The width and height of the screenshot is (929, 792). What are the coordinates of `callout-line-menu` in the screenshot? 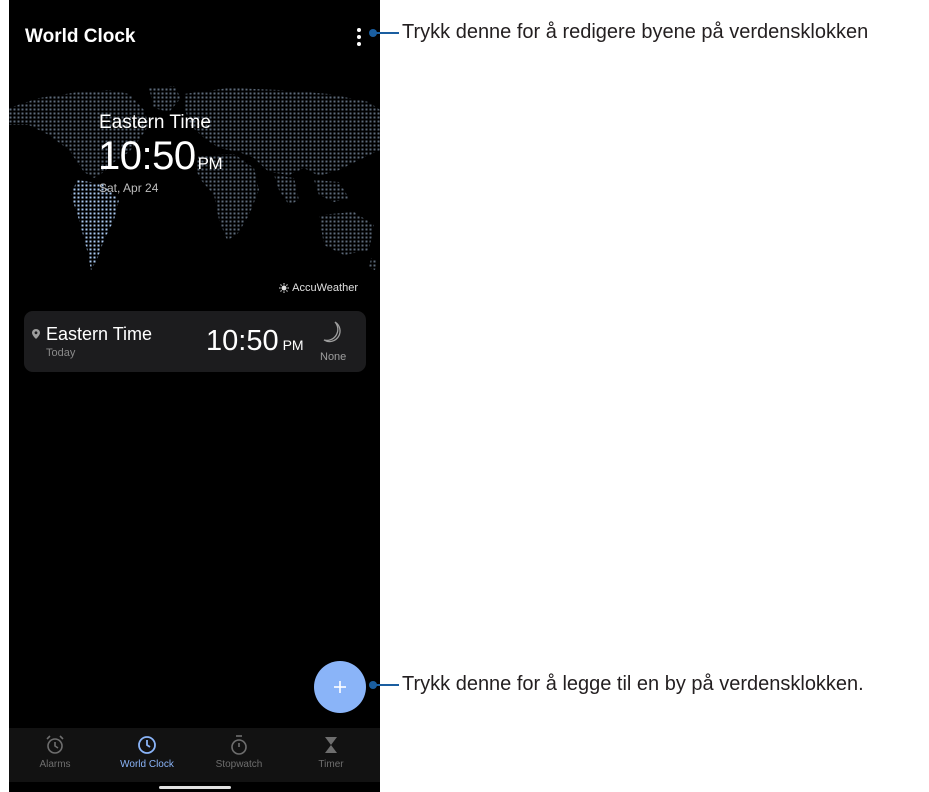 It's located at (385, 33).